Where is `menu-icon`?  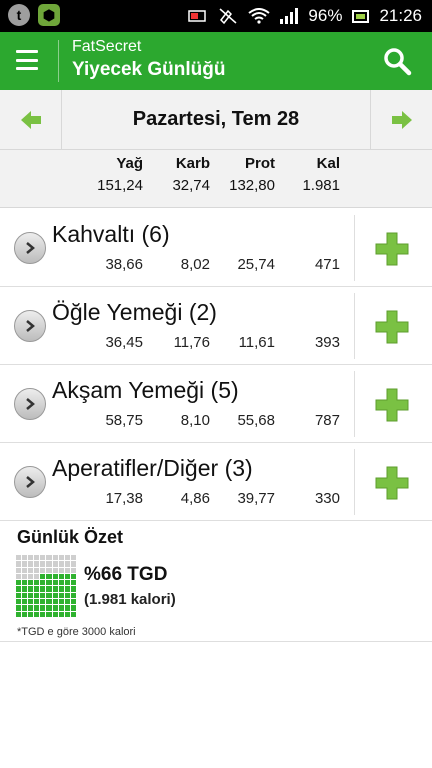
menu-icon is located at coordinates (27, 60).